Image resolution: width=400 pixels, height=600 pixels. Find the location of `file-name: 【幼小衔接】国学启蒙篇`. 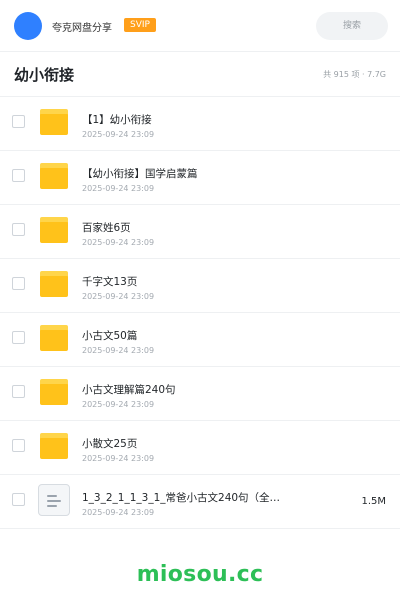

file-name: 【幼小衔接】国学启蒙篇 is located at coordinates (140, 174).